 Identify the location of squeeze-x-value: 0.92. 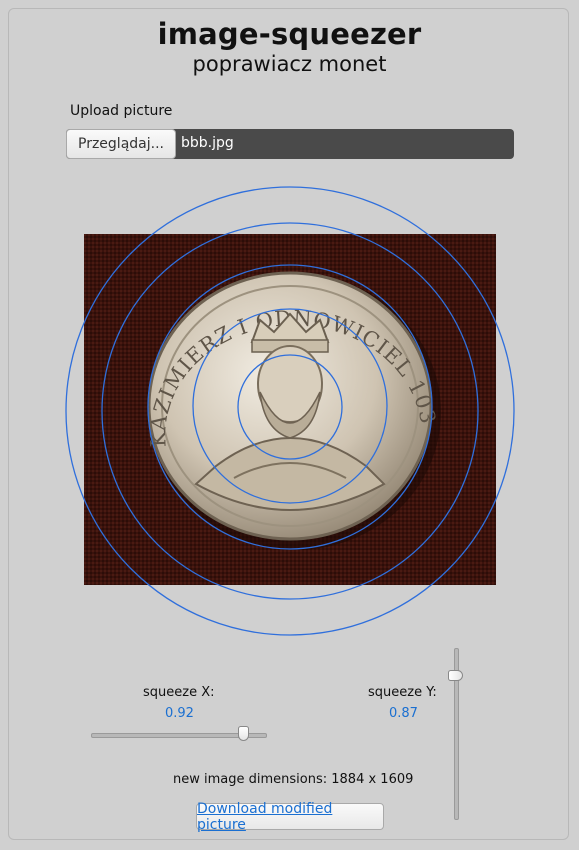
(179, 713).